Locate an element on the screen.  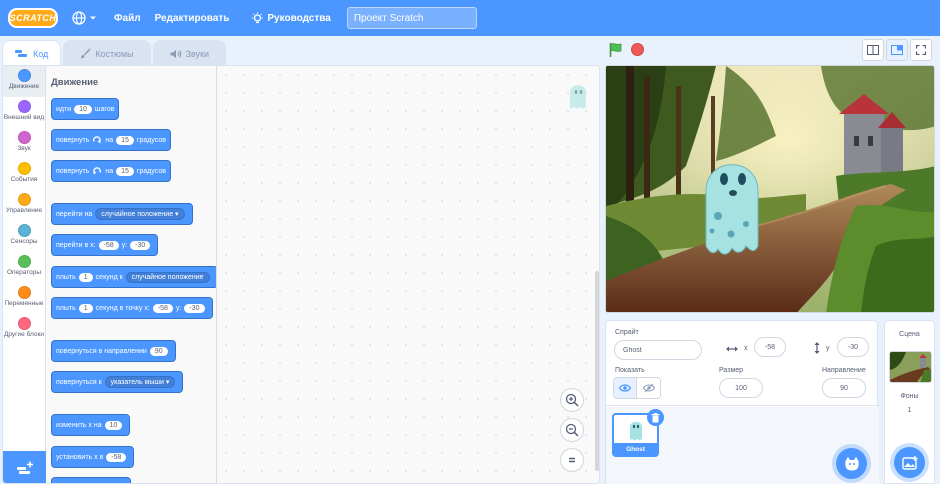
block-glide: плыть 1 секунд к случайное положение is located at coordinates (133, 277).